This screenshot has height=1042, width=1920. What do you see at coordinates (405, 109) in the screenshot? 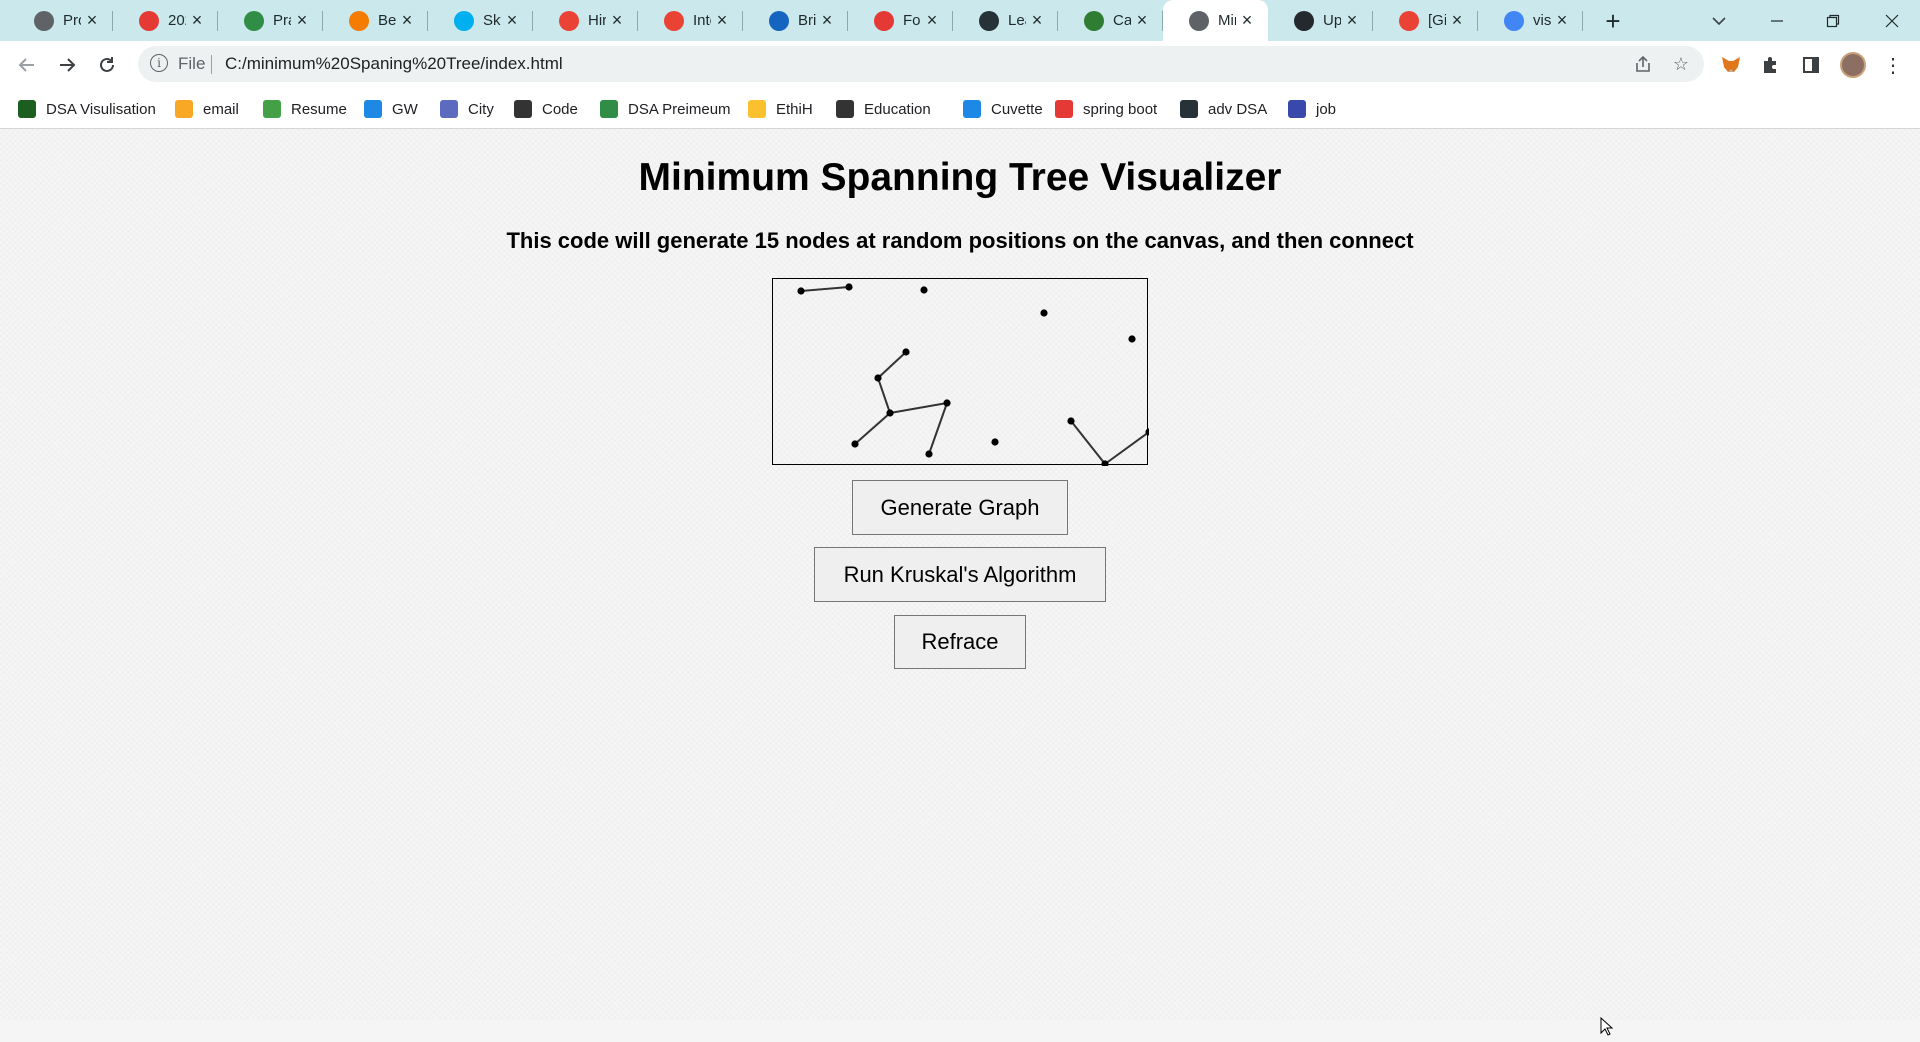
I see `bookmark-label: GW` at bounding box center [405, 109].